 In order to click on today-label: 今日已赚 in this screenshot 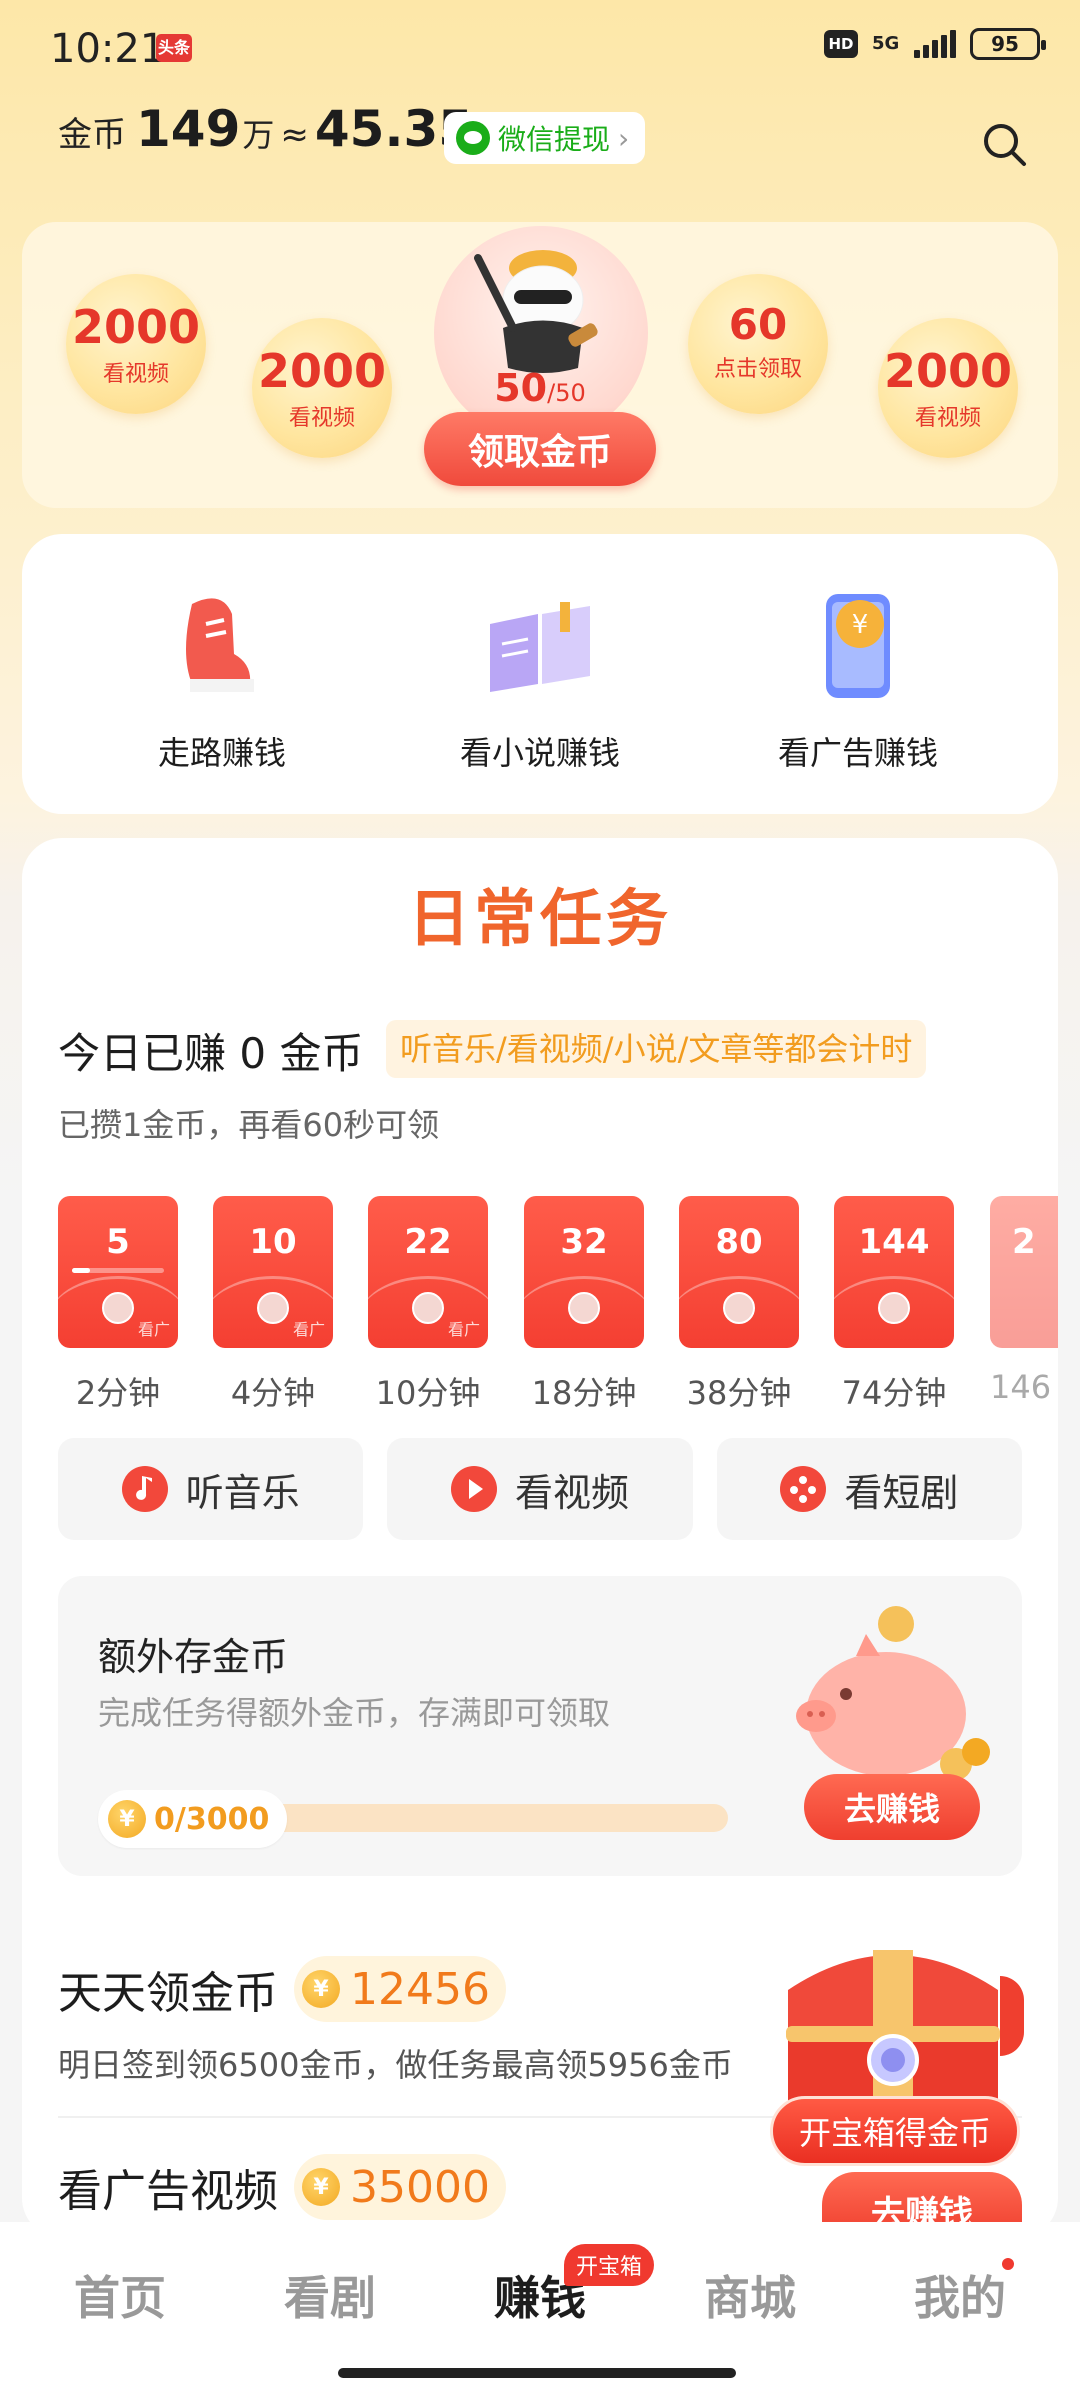, I will do `click(142, 1053)`.